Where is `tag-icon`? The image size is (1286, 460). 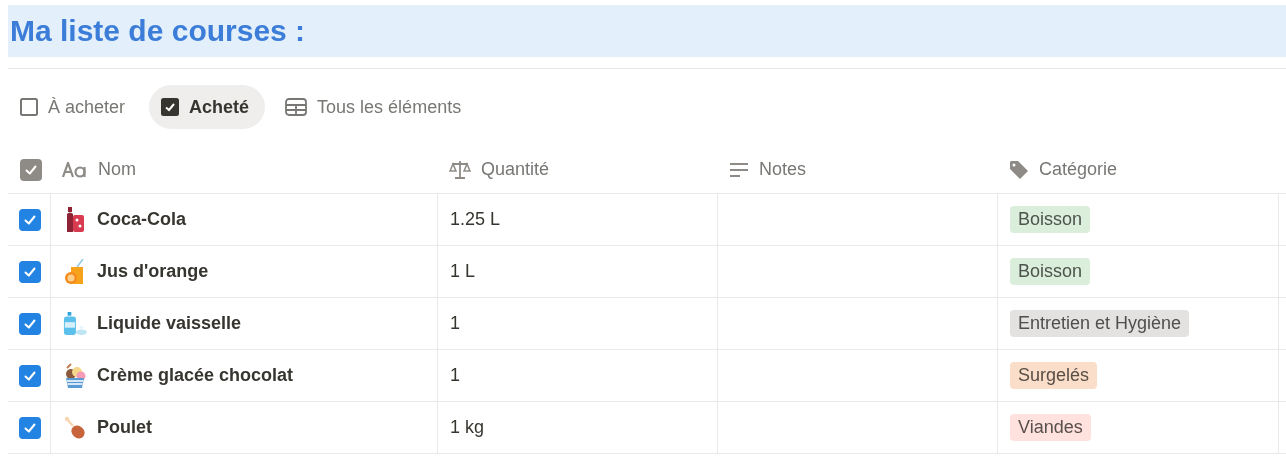
tag-icon is located at coordinates (1019, 169).